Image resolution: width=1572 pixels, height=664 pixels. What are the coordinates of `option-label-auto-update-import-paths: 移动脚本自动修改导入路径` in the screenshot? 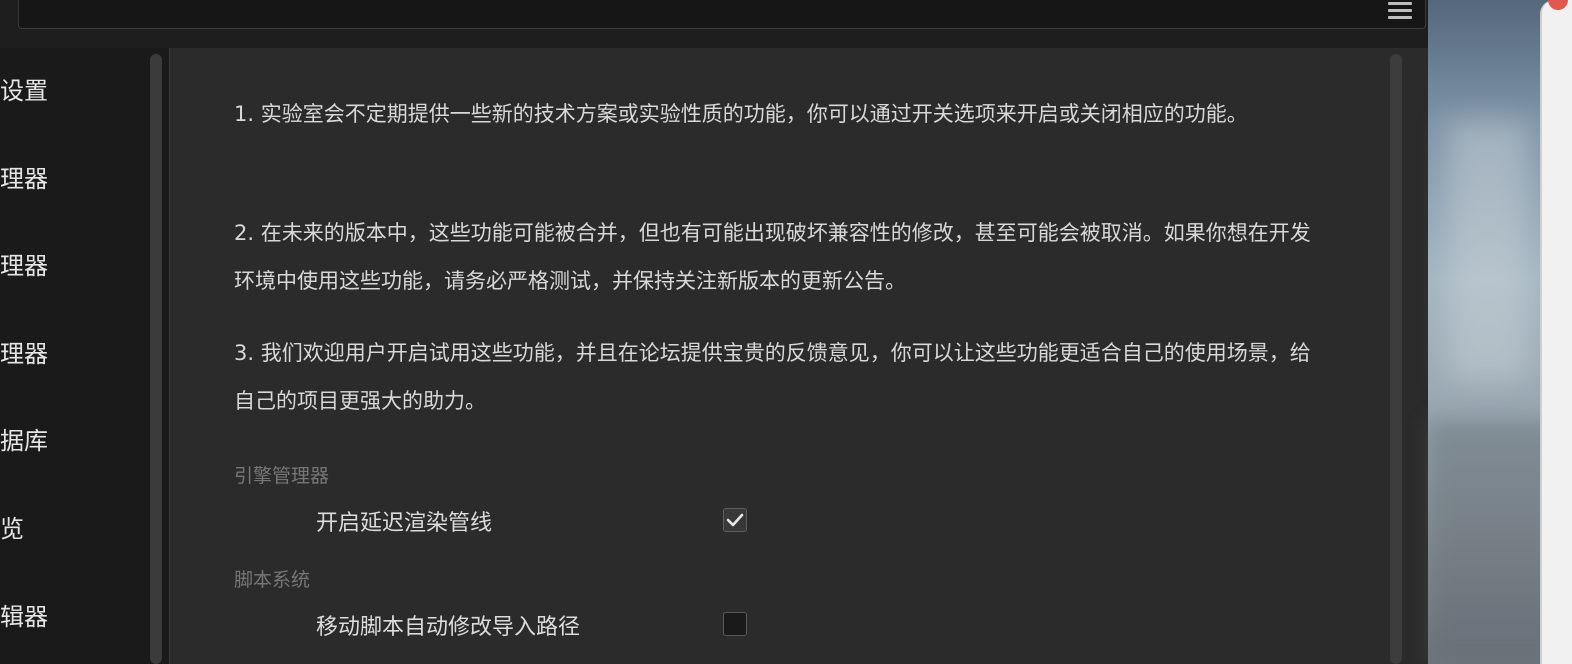 It's located at (448, 627).